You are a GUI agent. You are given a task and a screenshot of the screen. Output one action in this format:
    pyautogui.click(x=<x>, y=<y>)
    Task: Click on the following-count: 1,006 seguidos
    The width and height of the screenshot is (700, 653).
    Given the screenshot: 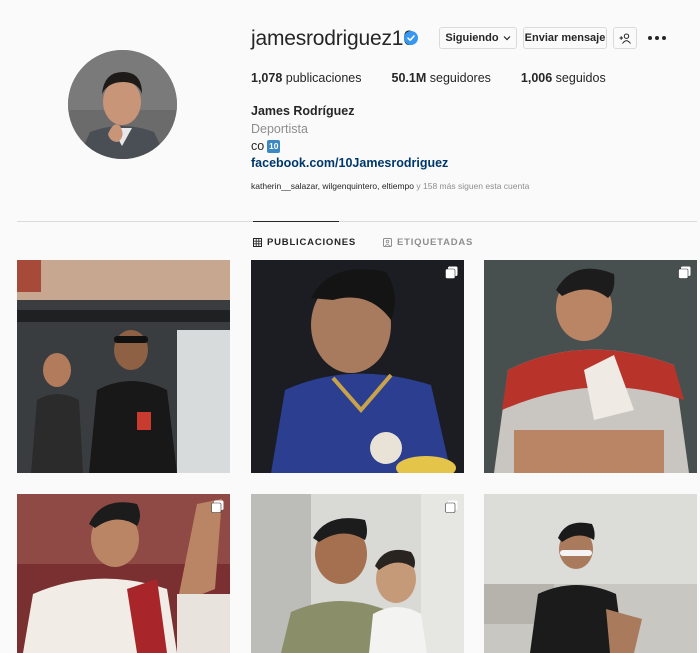 What is the action you would take?
    pyautogui.click(x=563, y=78)
    